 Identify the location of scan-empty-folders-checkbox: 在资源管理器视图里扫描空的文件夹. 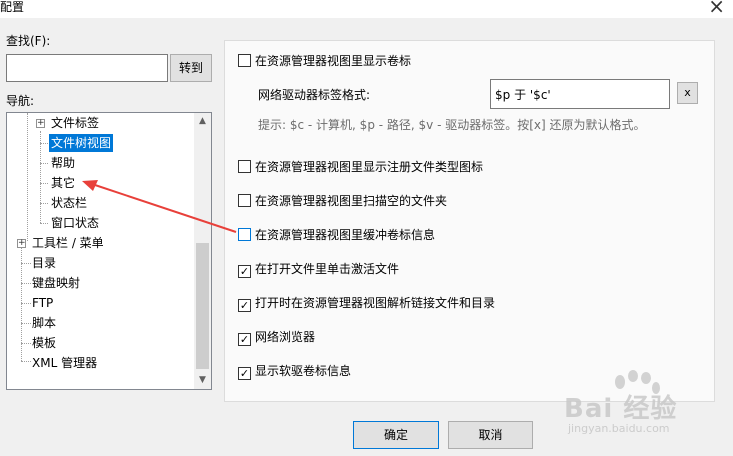
(342, 201).